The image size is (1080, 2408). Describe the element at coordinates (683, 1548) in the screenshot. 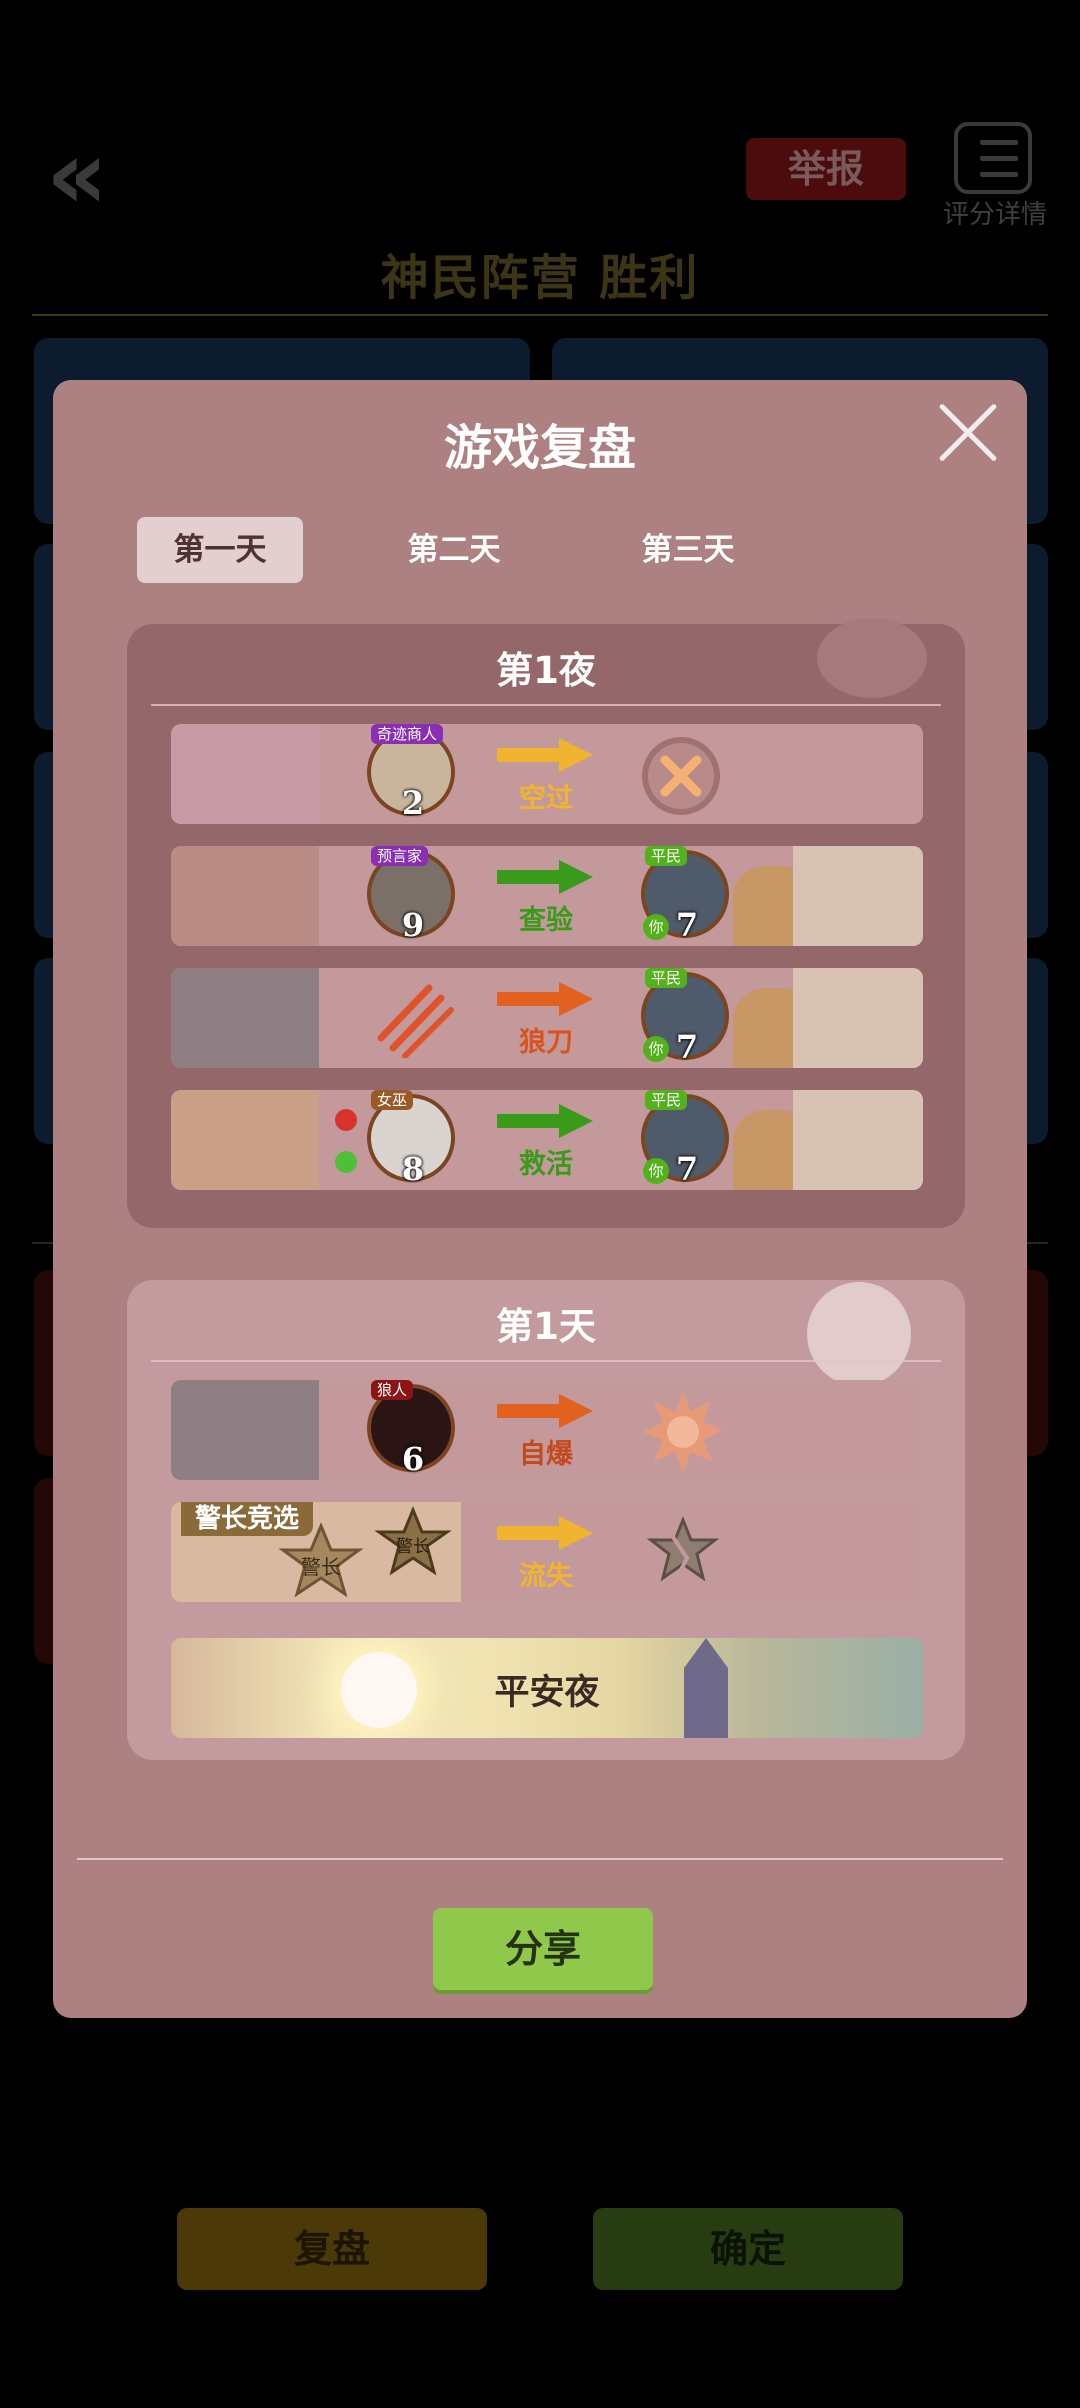

I see `broken-badge-icon` at that location.